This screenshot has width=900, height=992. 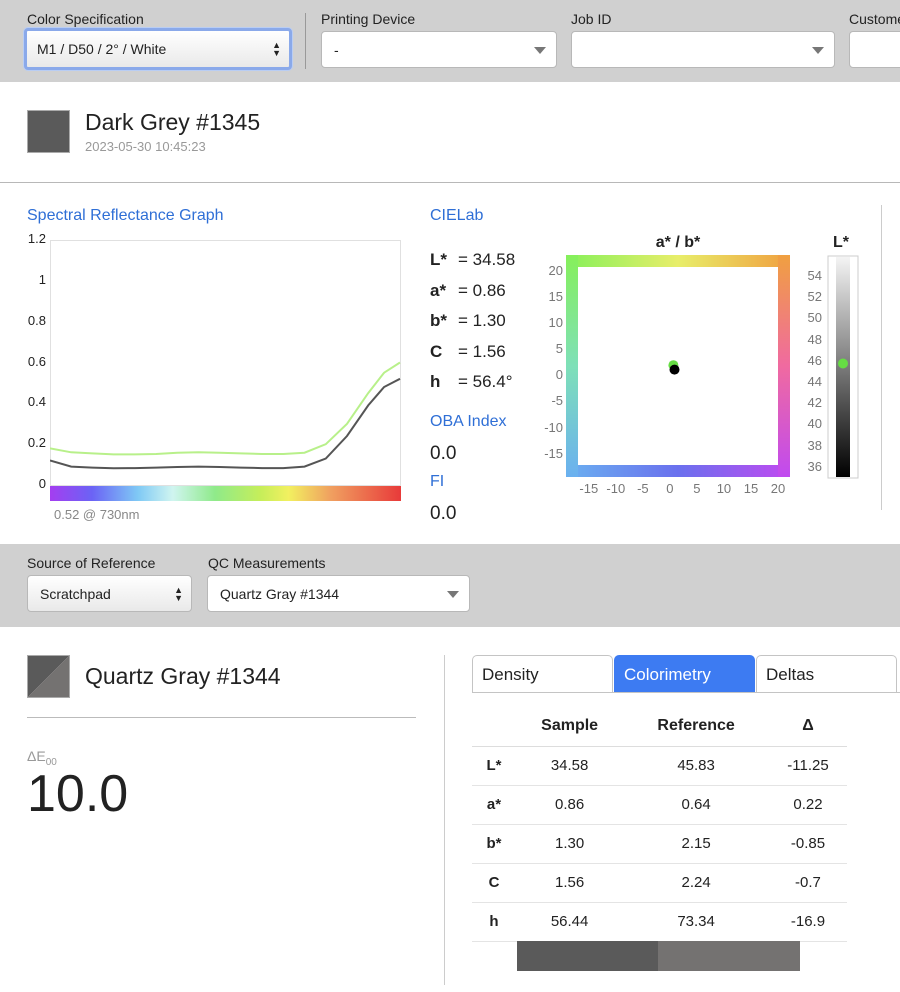 What do you see at coordinates (696, 727) in the screenshot?
I see `table-header-reference: Reference` at bounding box center [696, 727].